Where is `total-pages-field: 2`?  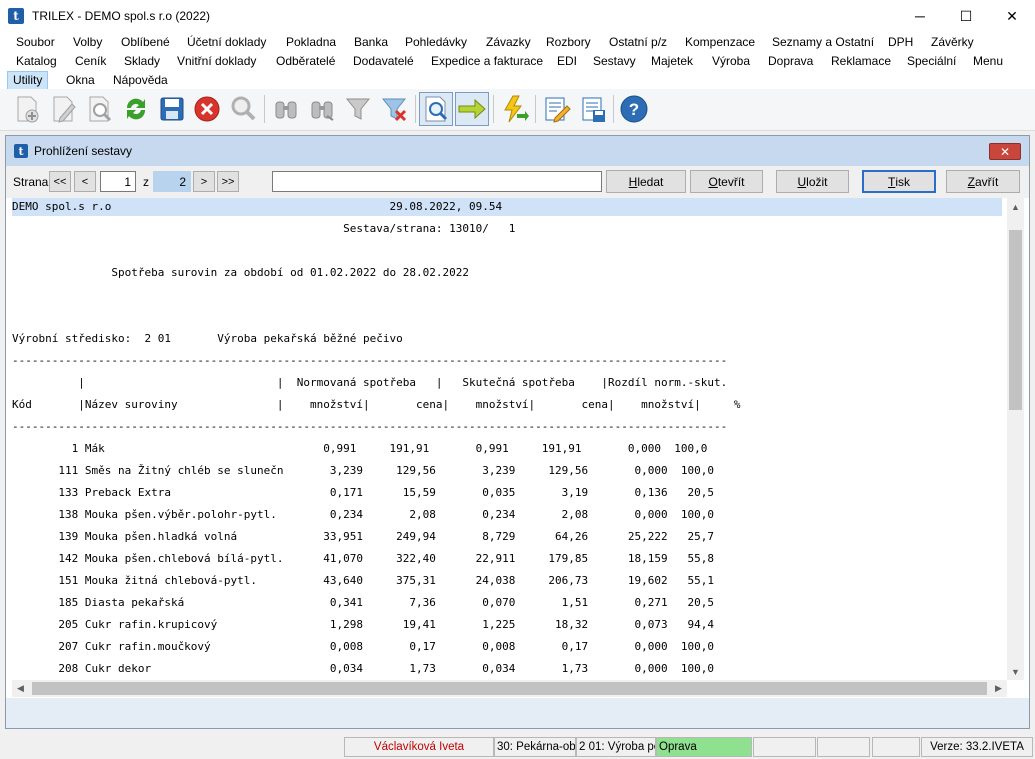
total-pages-field: 2 is located at coordinates (172, 181).